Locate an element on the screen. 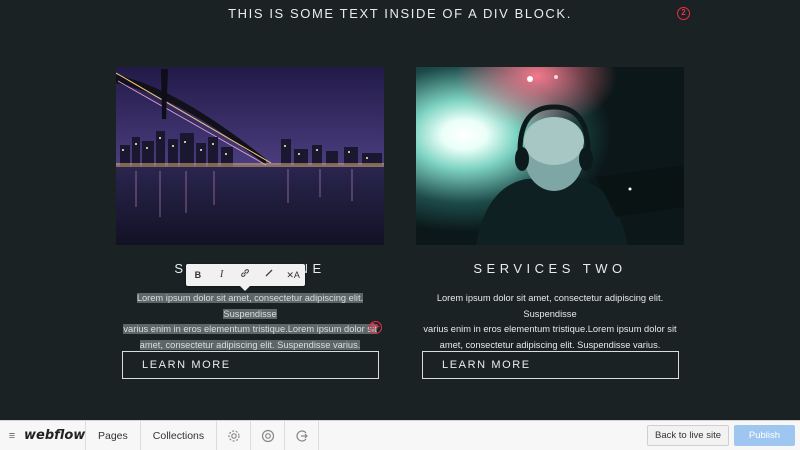 The width and height of the screenshot is (800, 450). bar-actions: Back to live site Publish is located at coordinates (723, 435).